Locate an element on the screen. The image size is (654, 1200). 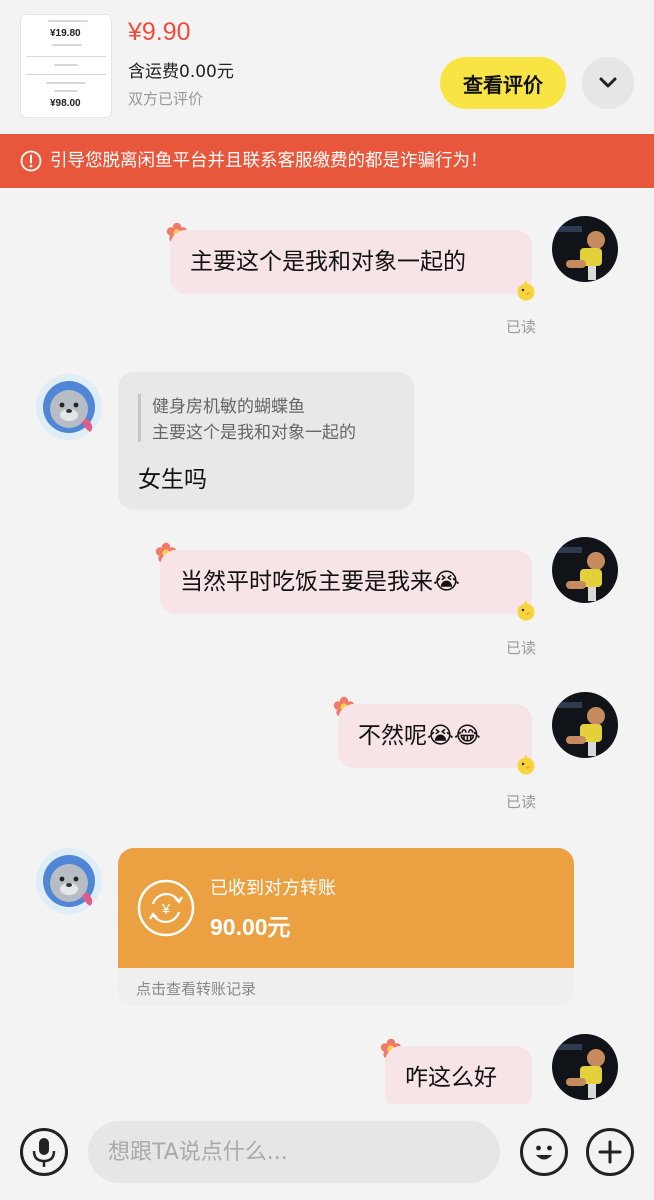
shipping-fee: 含运费0.00元 is located at coordinates (181, 72).